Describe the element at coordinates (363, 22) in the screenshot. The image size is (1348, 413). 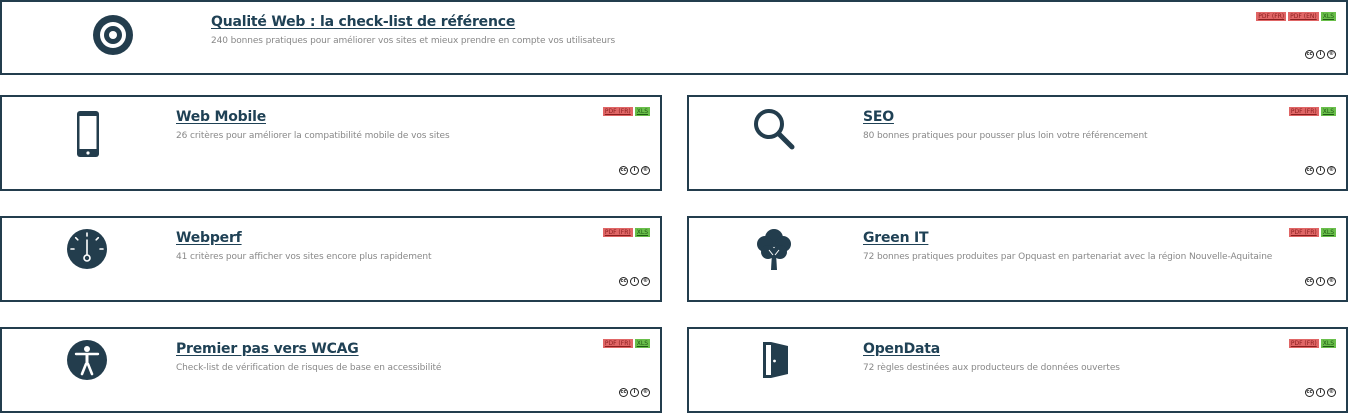
I see `card-title-link: Qualité Web : la check-list de référence` at that location.